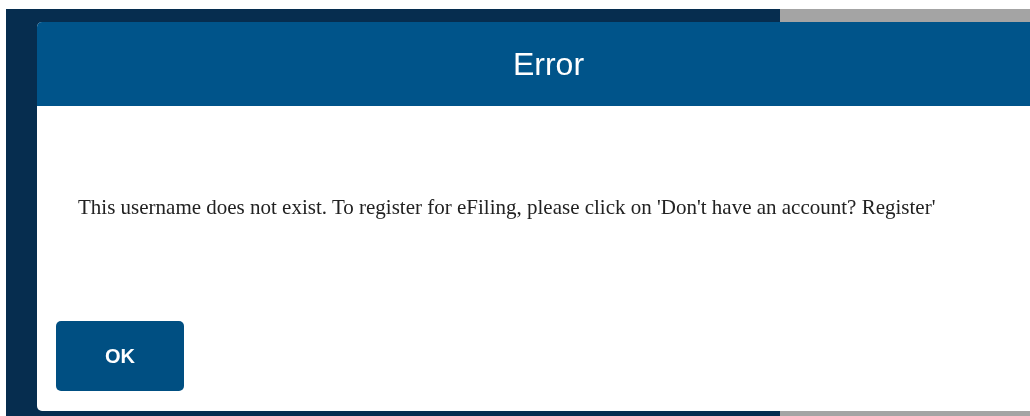 Image resolution: width=1030 pixels, height=416 pixels. I want to click on error-message: This username does not exist. To register for eFiling, please click on 'Don't have an account? Register', so click(507, 207).